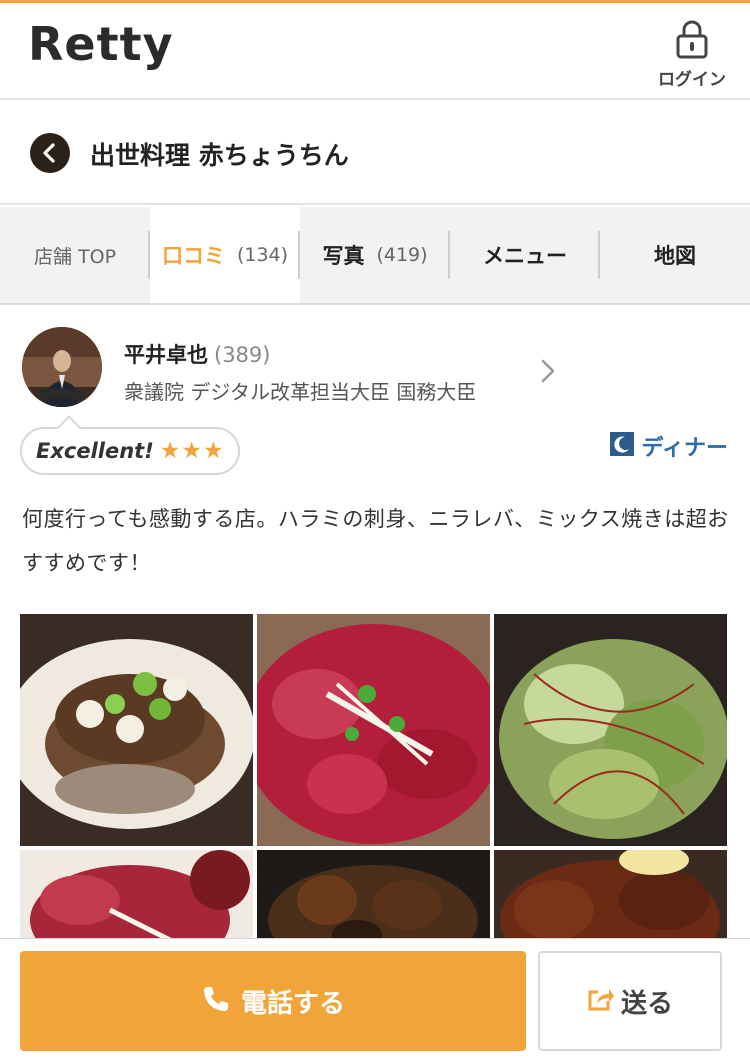 This screenshot has height=1061, width=750. I want to click on tab-shop-top: 店舗 TOP, so click(75, 255).